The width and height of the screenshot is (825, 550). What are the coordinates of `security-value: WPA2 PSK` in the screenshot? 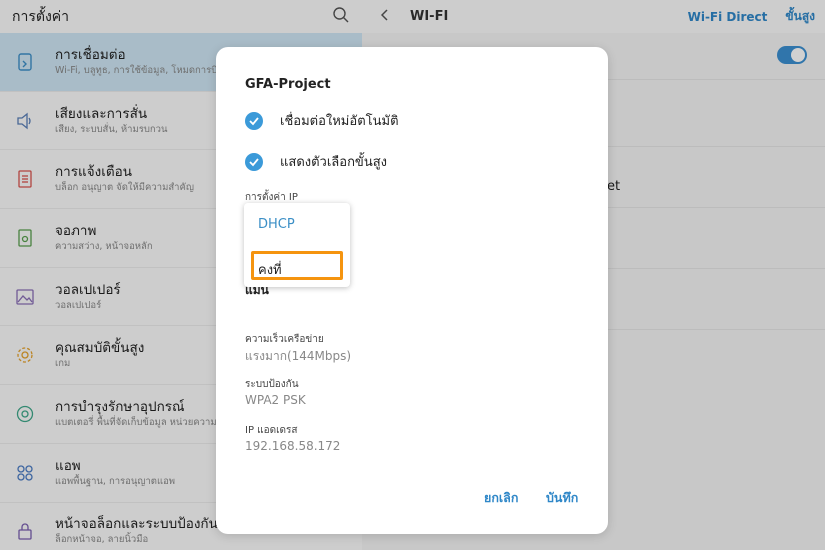 It's located at (275, 400).